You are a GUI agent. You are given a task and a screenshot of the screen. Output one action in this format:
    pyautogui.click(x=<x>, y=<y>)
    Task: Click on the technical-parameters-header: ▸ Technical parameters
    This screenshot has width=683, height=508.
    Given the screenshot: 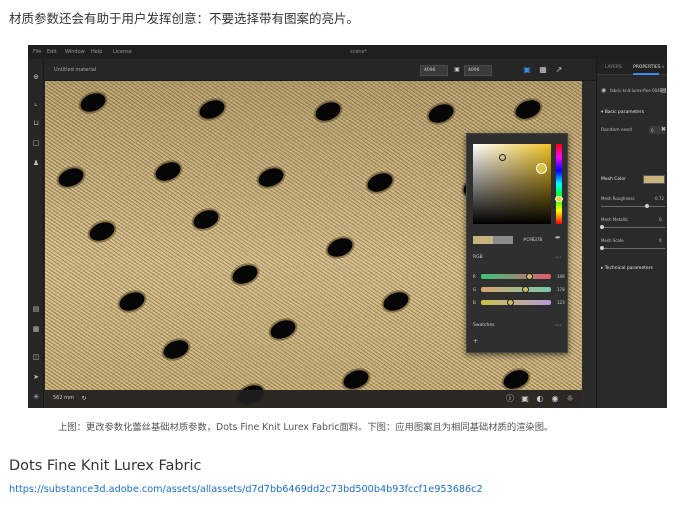 What is the action you would take?
    pyautogui.click(x=627, y=268)
    